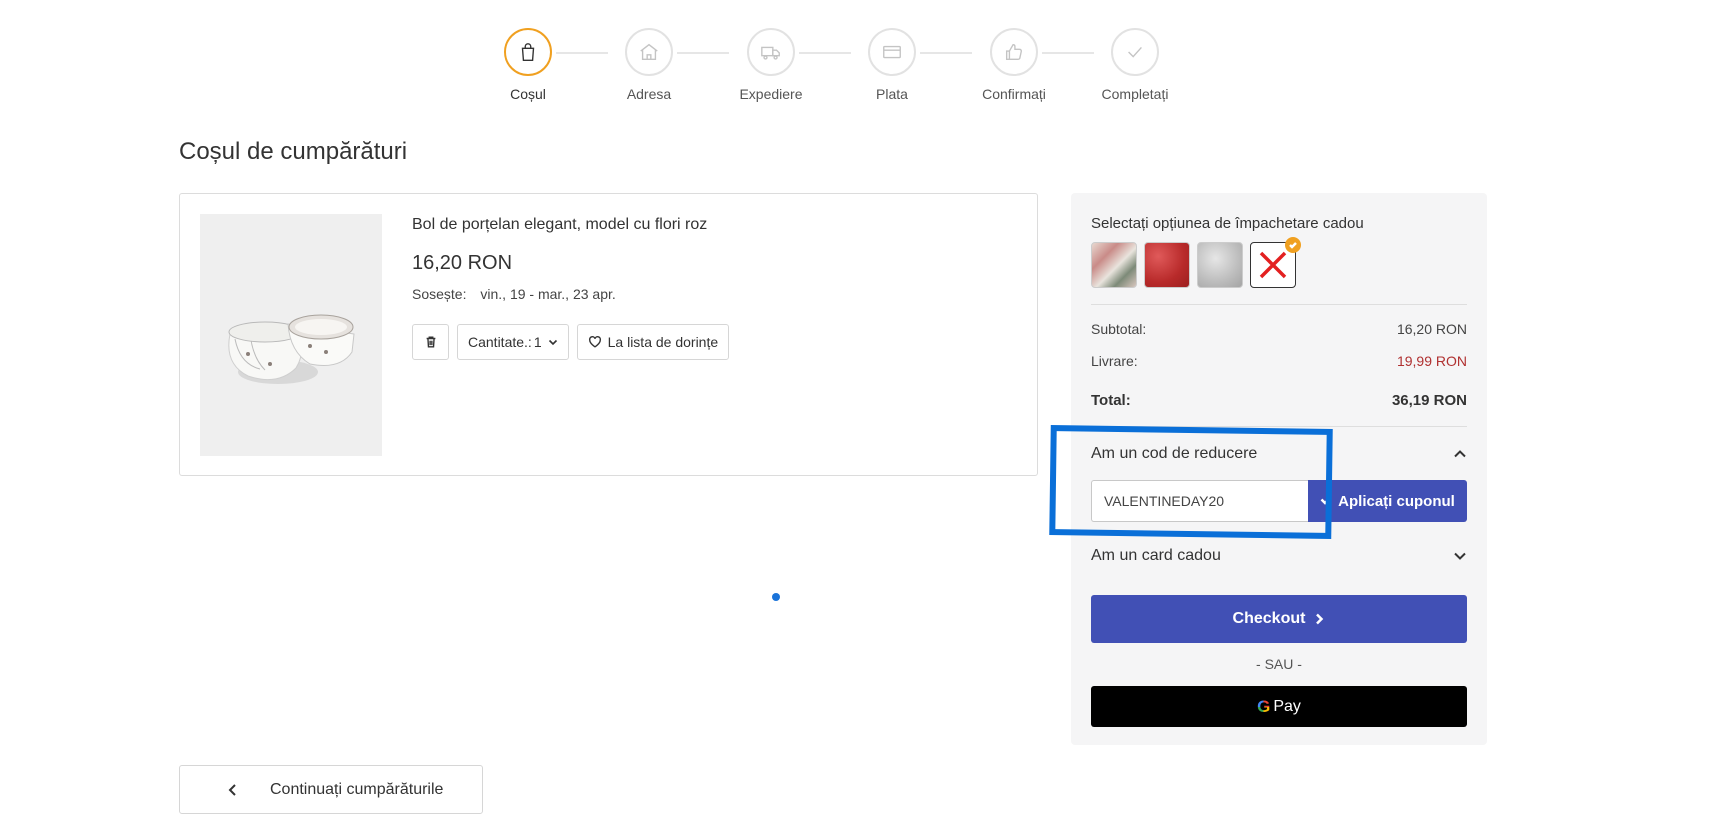 This screenshot has width=1709, height=839. What do you see at coordinates (1279, 556) in the screenshot?
I see `giftcard-accordion-header: Am un card cadou` at bounding box center [1279, 556].